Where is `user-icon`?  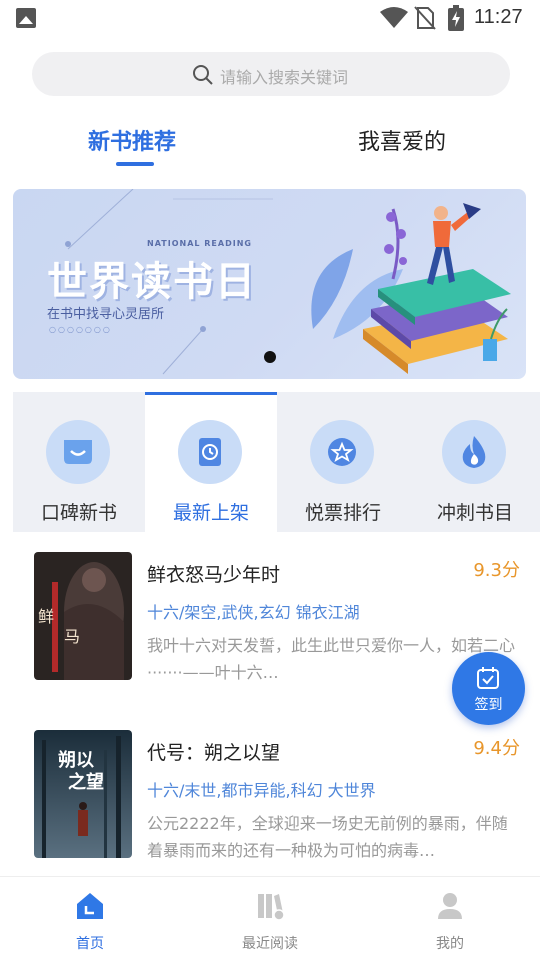
user-icon is located at coordinates (450, 906).